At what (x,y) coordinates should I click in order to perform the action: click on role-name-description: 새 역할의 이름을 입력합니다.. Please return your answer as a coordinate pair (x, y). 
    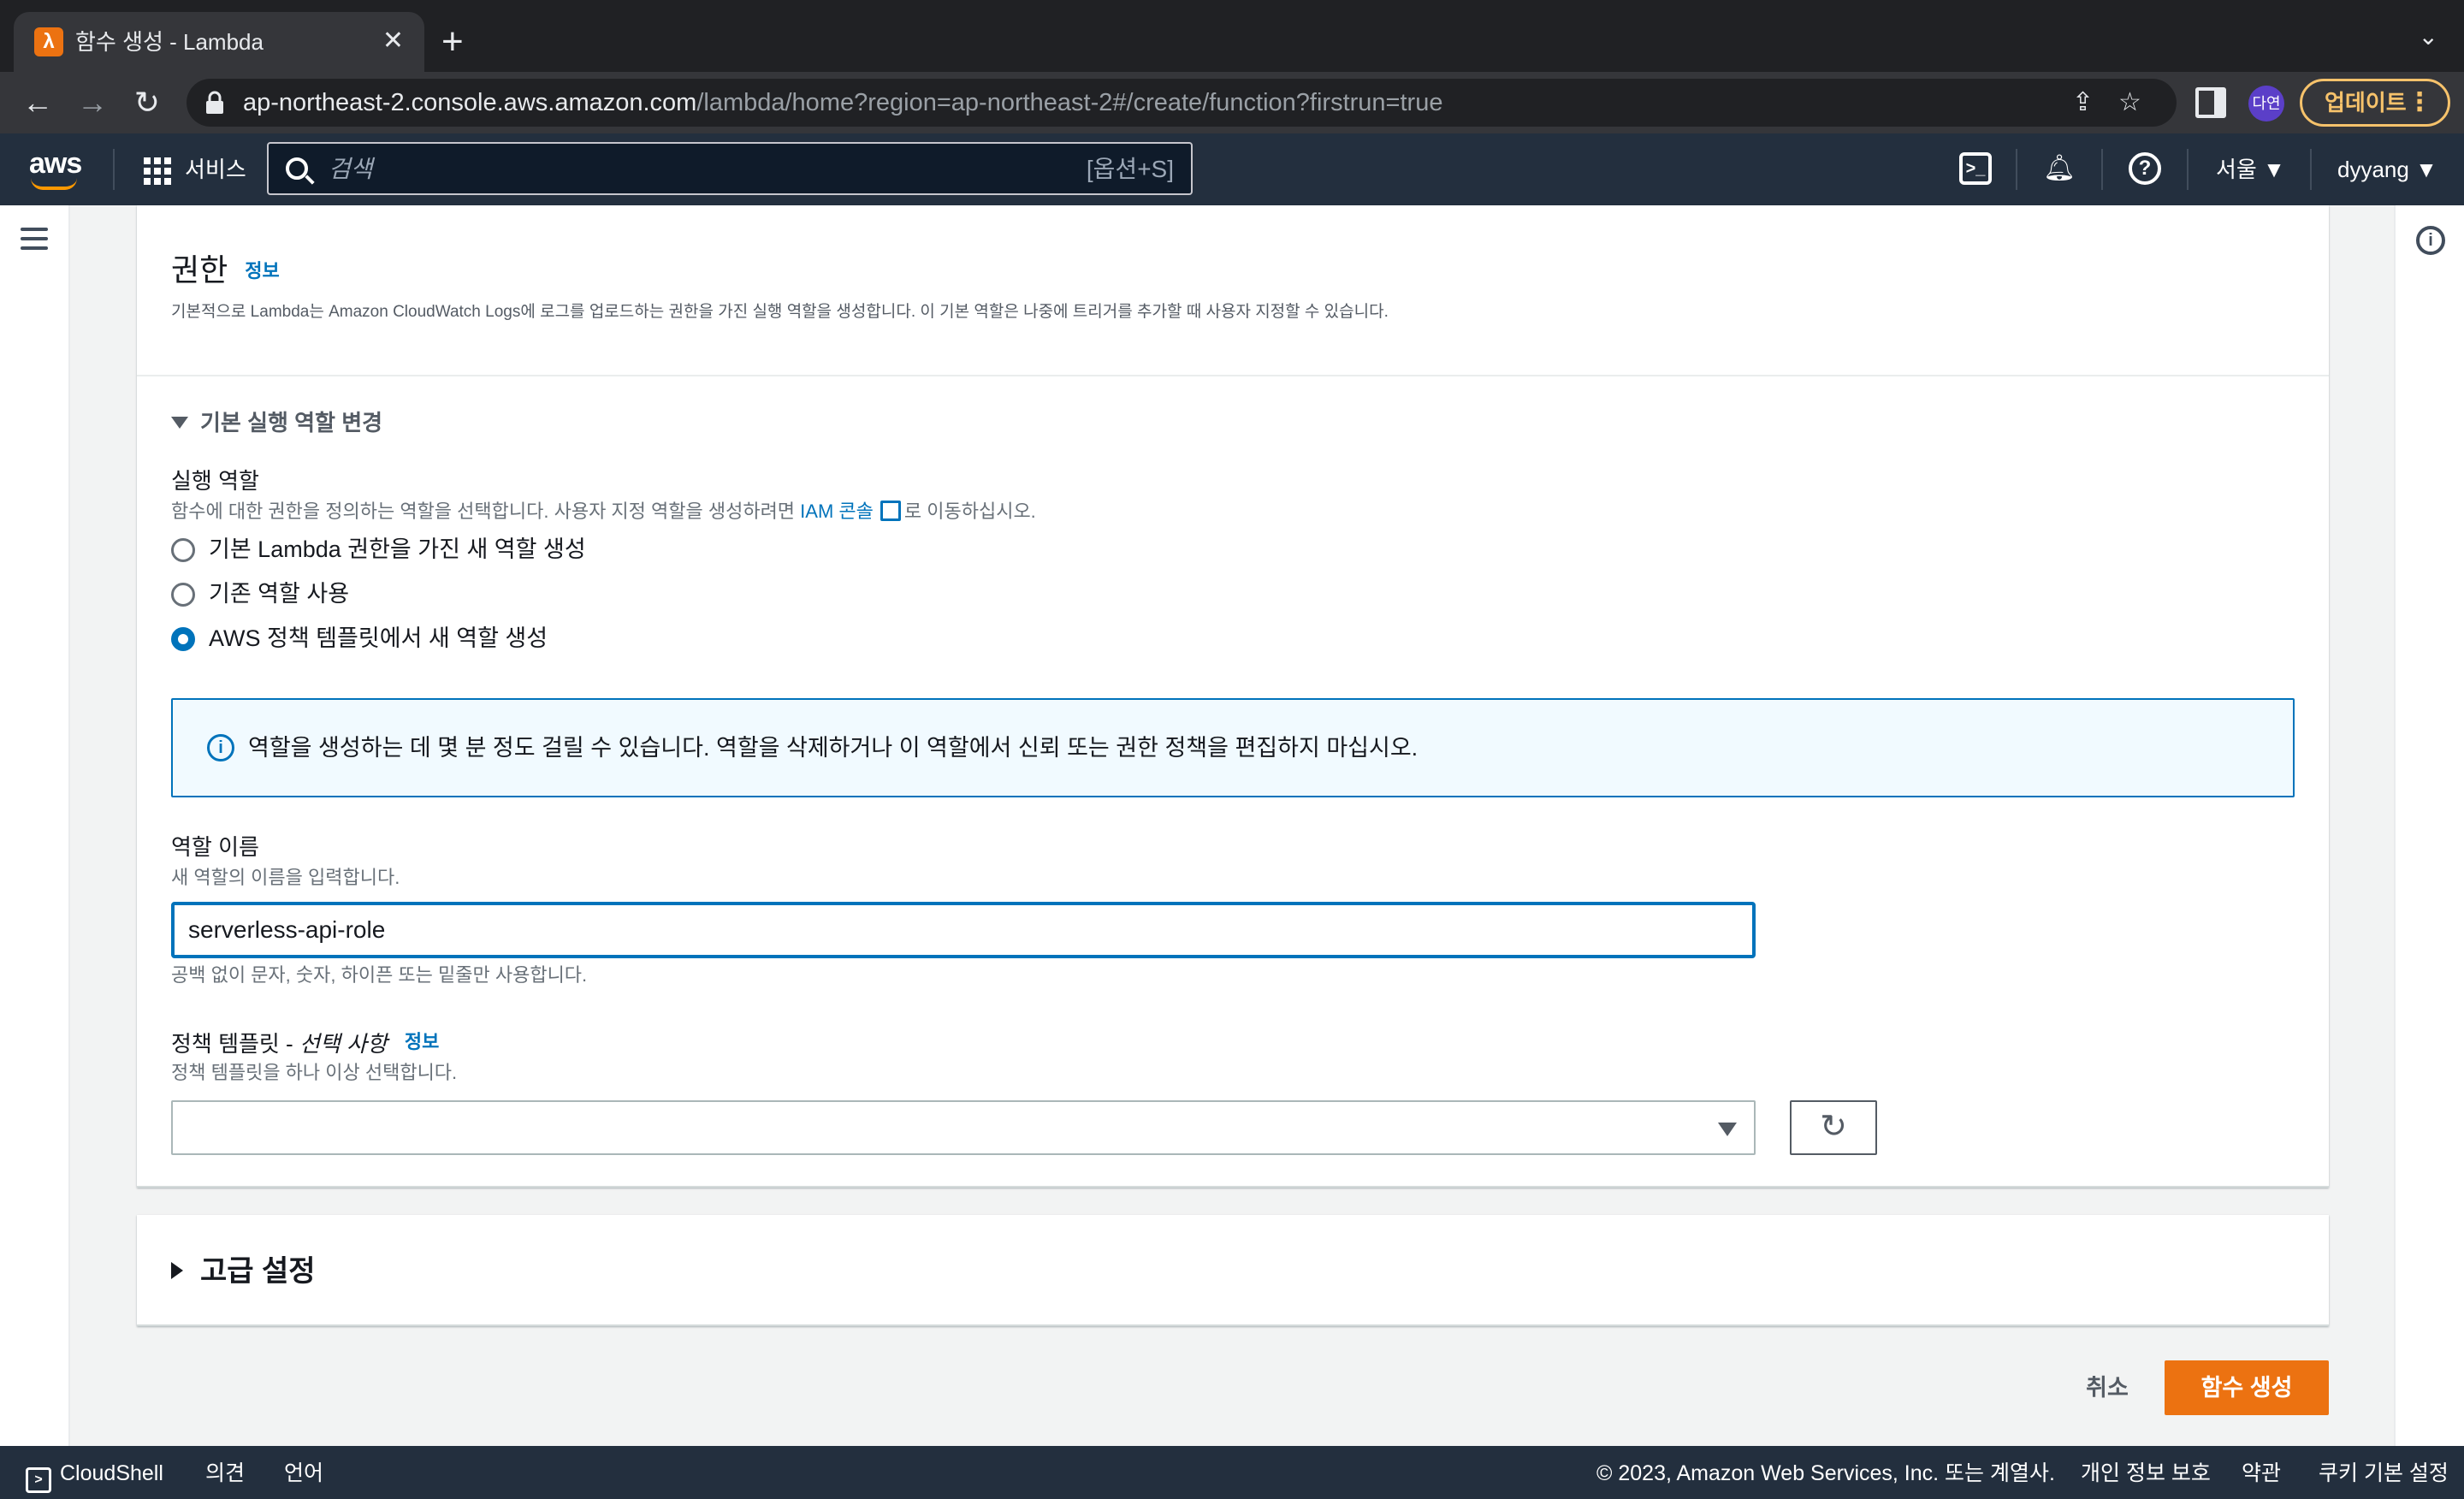
    Looking at the image, I should click on (285, 878).